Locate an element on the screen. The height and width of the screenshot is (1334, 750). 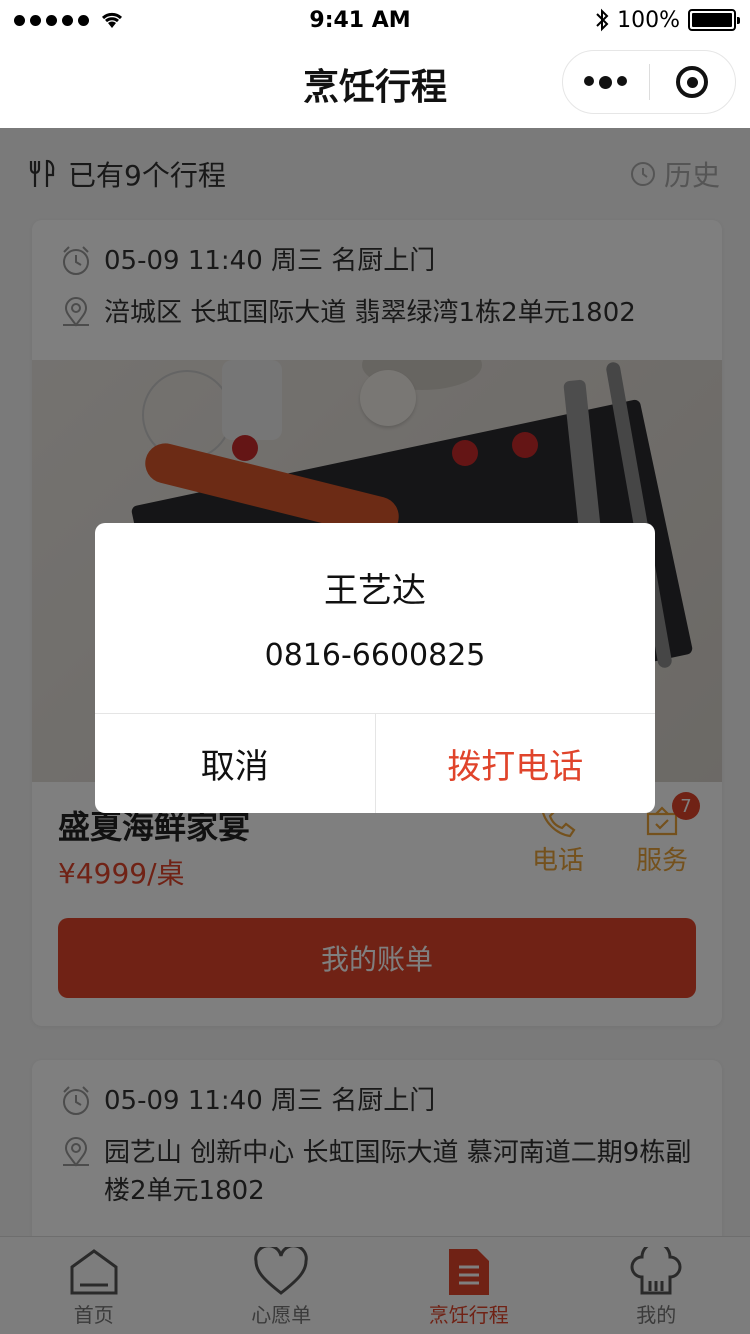
contact-name: 王艺达 is located at coordinates (375, 591).